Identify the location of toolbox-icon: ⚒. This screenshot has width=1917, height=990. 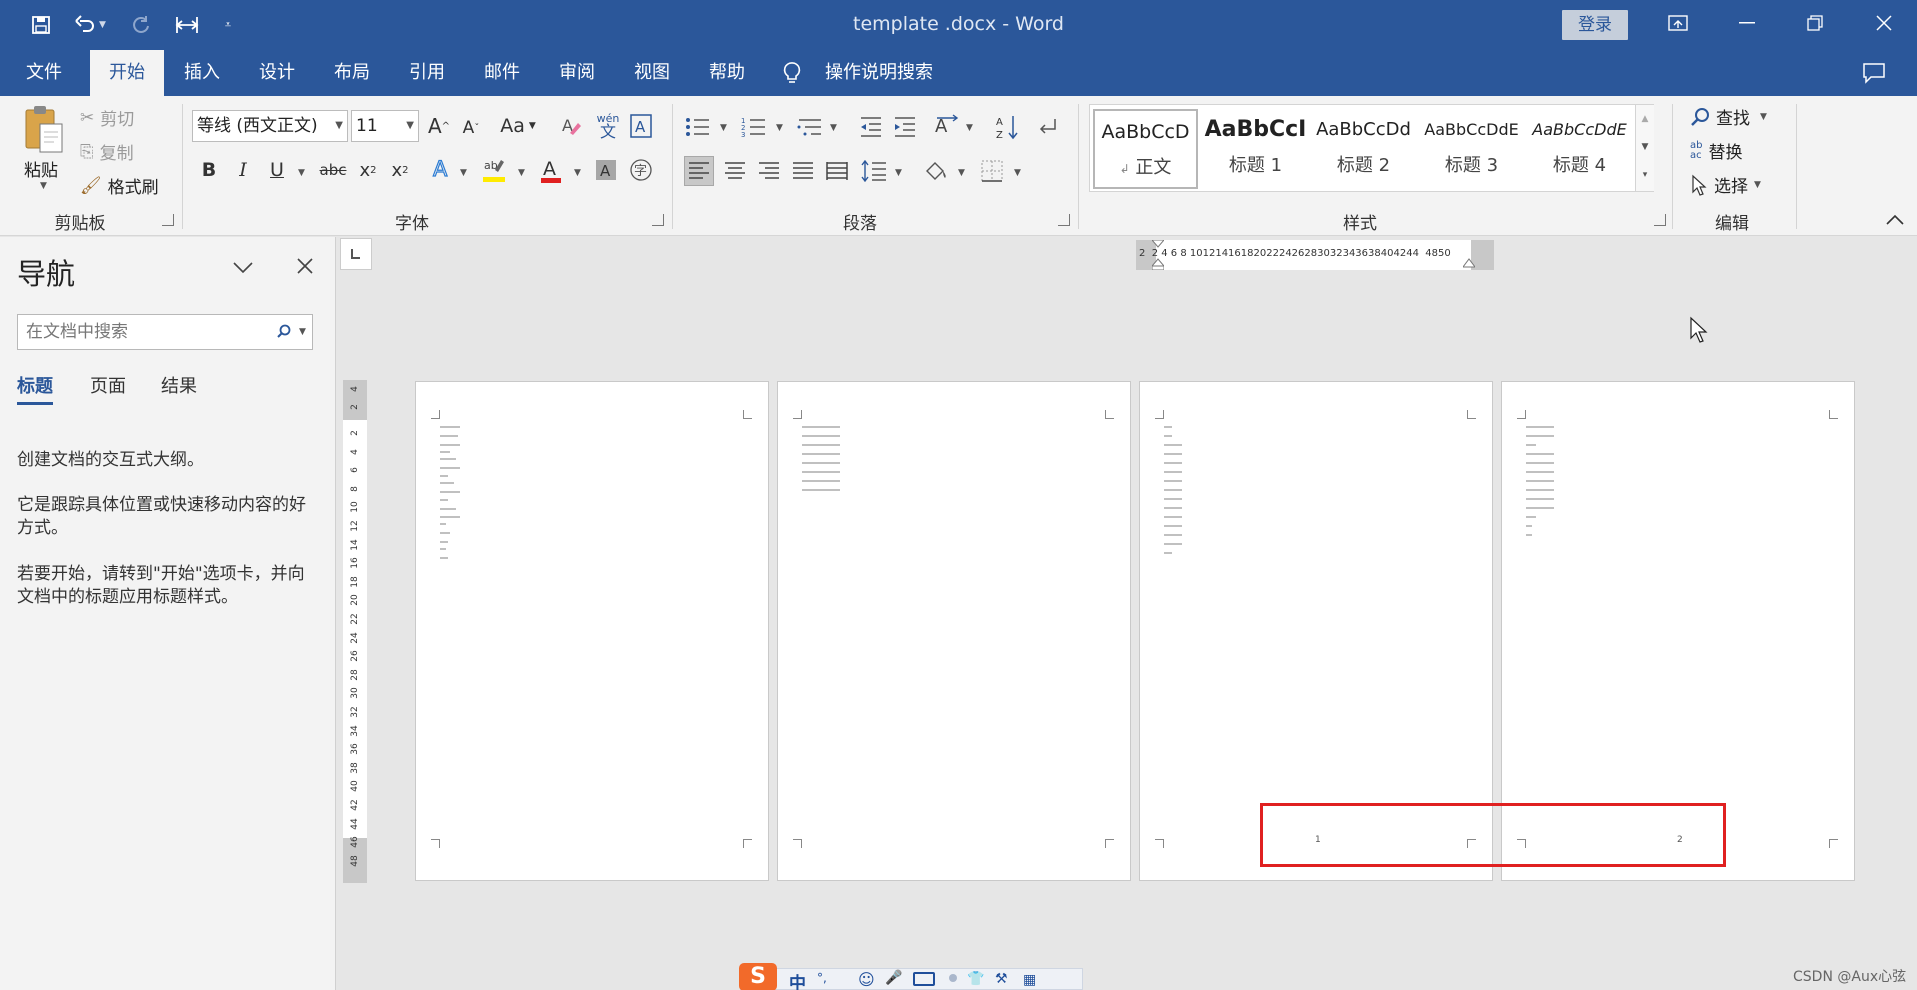
(1001, 979).